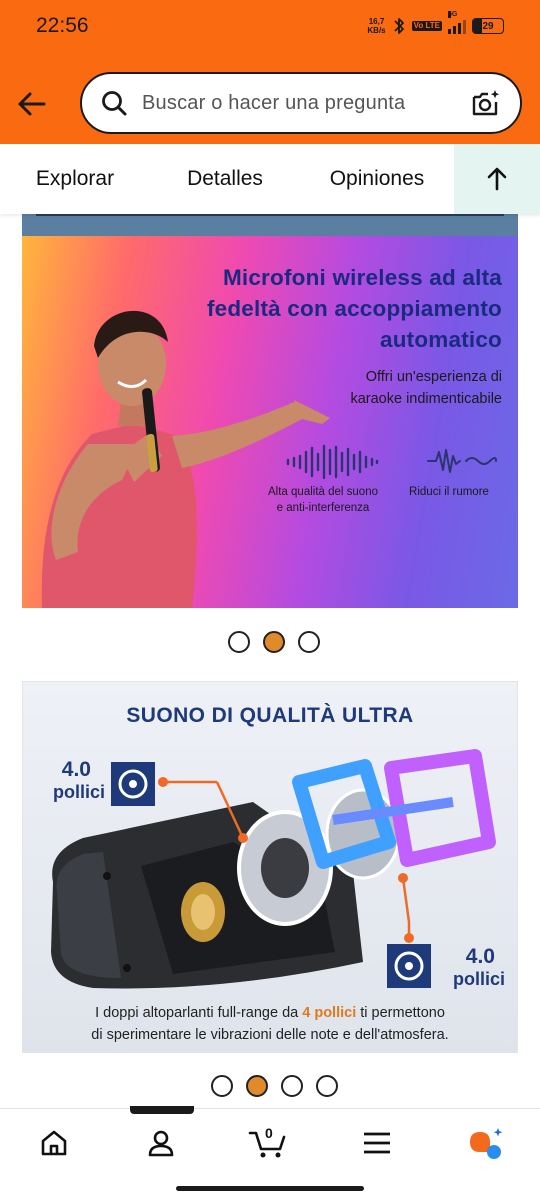 The image size is (540, 1200). I want to click on nav-profile, so click(161, 1143).